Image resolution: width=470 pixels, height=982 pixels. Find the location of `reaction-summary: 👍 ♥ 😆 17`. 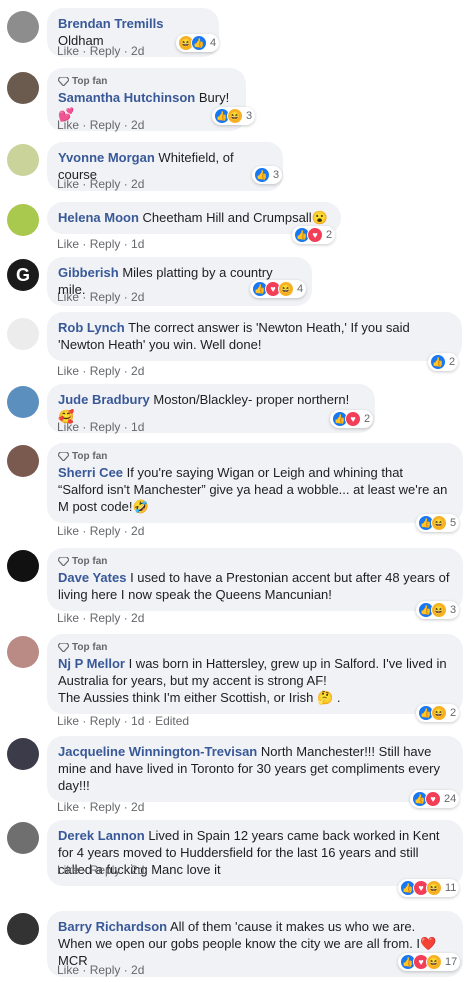

reaction-summary: 👍 ♥ 😆 17 is located at coordinates (429, 962).